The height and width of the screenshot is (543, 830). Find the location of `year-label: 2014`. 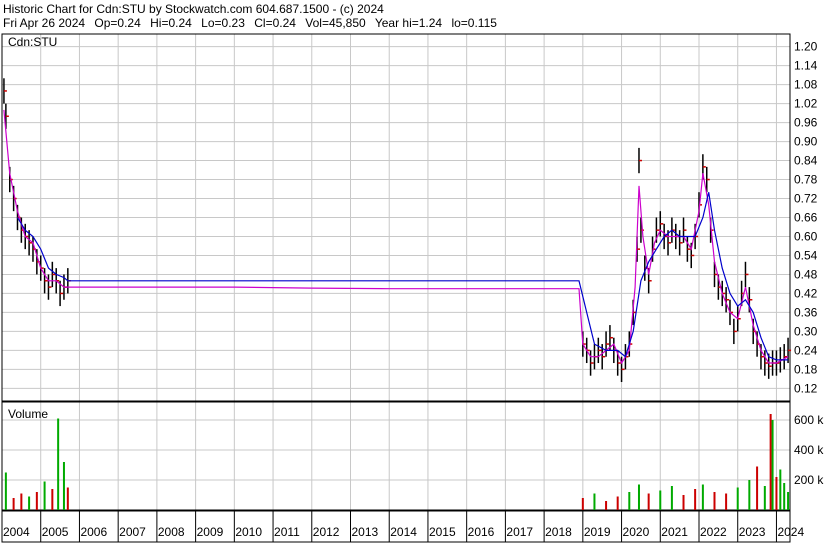

year-label: 2014 is located at coordinates (403, 532).